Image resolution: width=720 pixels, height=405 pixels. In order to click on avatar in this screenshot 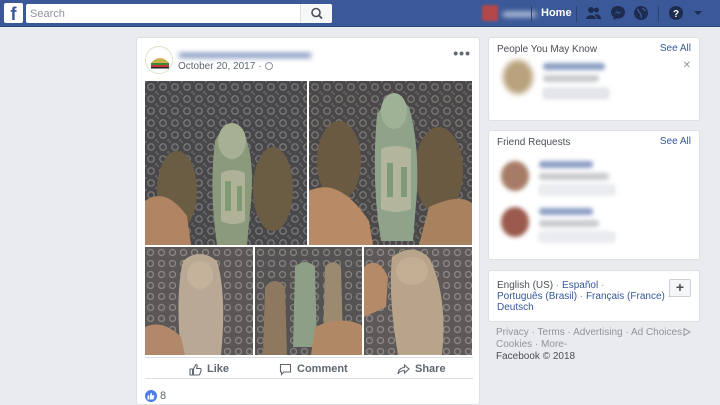, I will do `click(490, 13)`.